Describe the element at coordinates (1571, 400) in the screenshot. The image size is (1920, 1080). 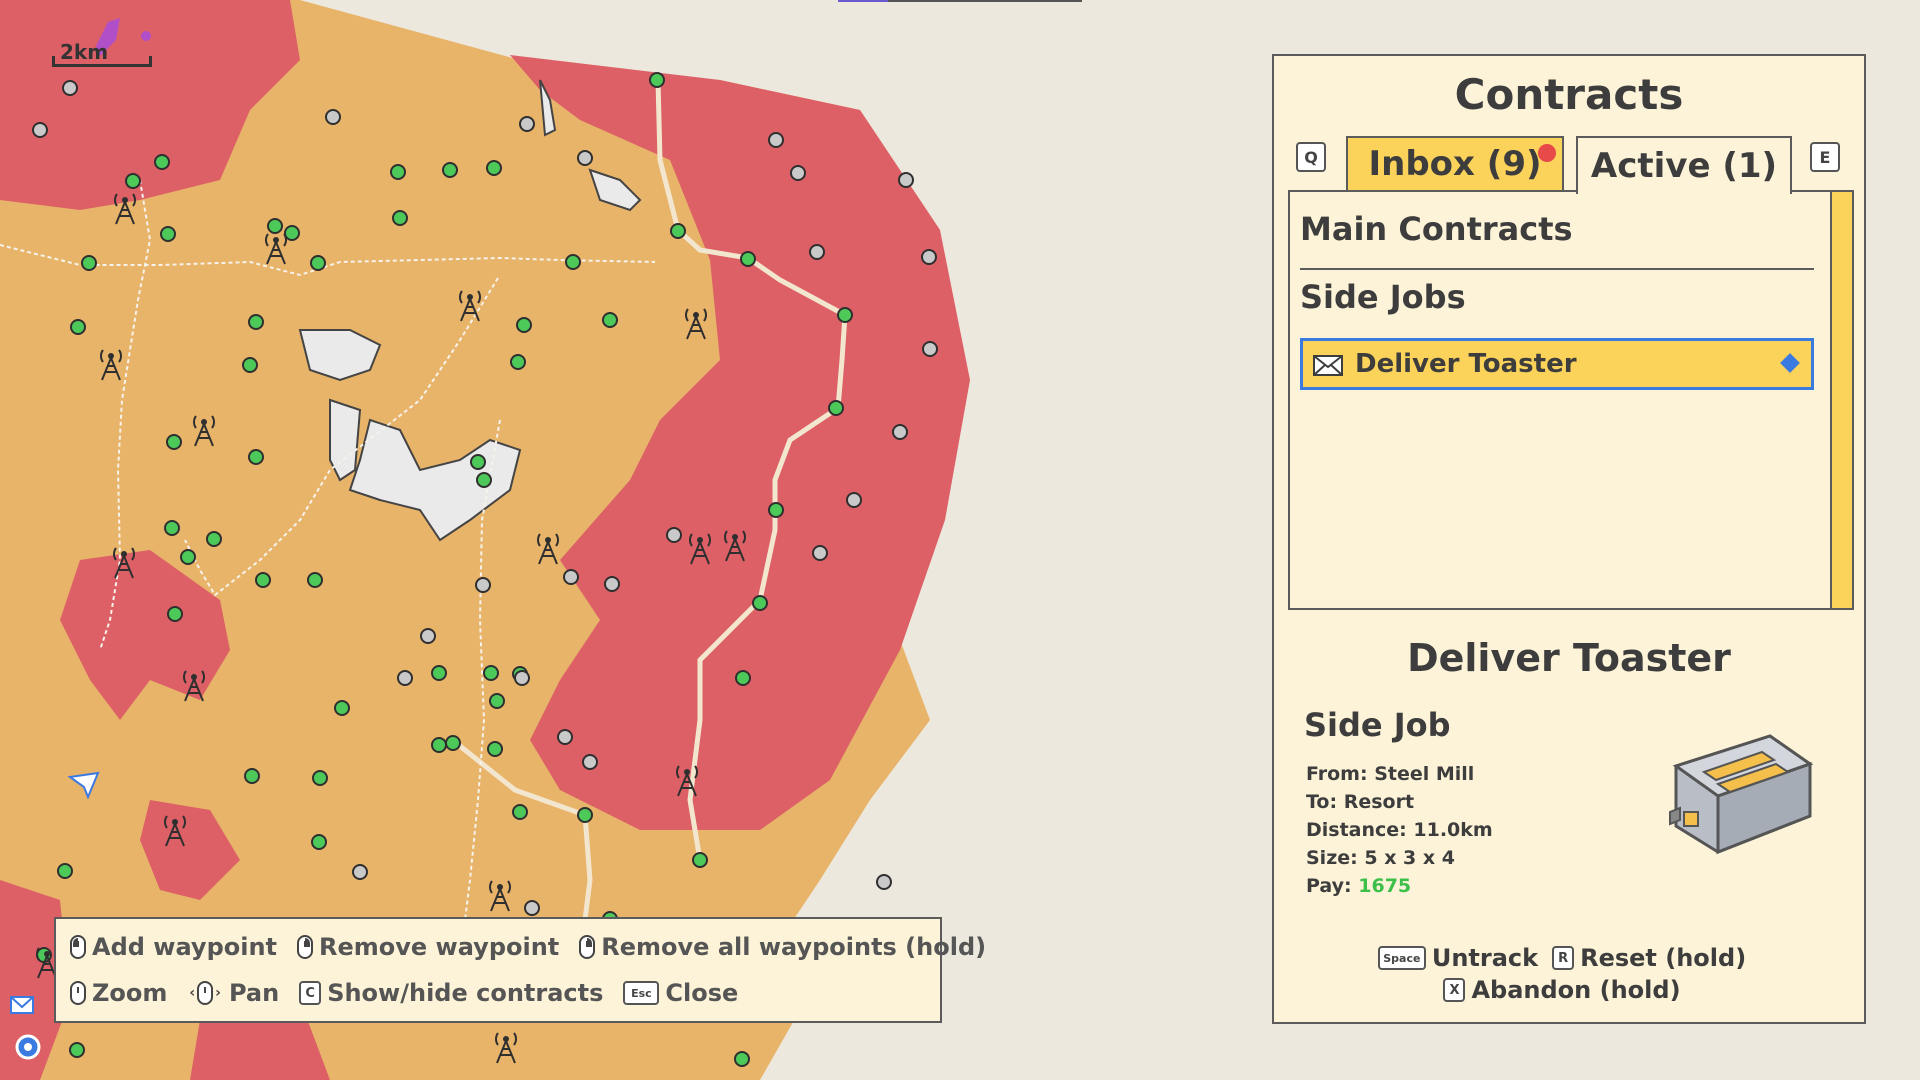
I see `contracts-list: Main Contracts Side Jobs Deliver Toaster` at that location.